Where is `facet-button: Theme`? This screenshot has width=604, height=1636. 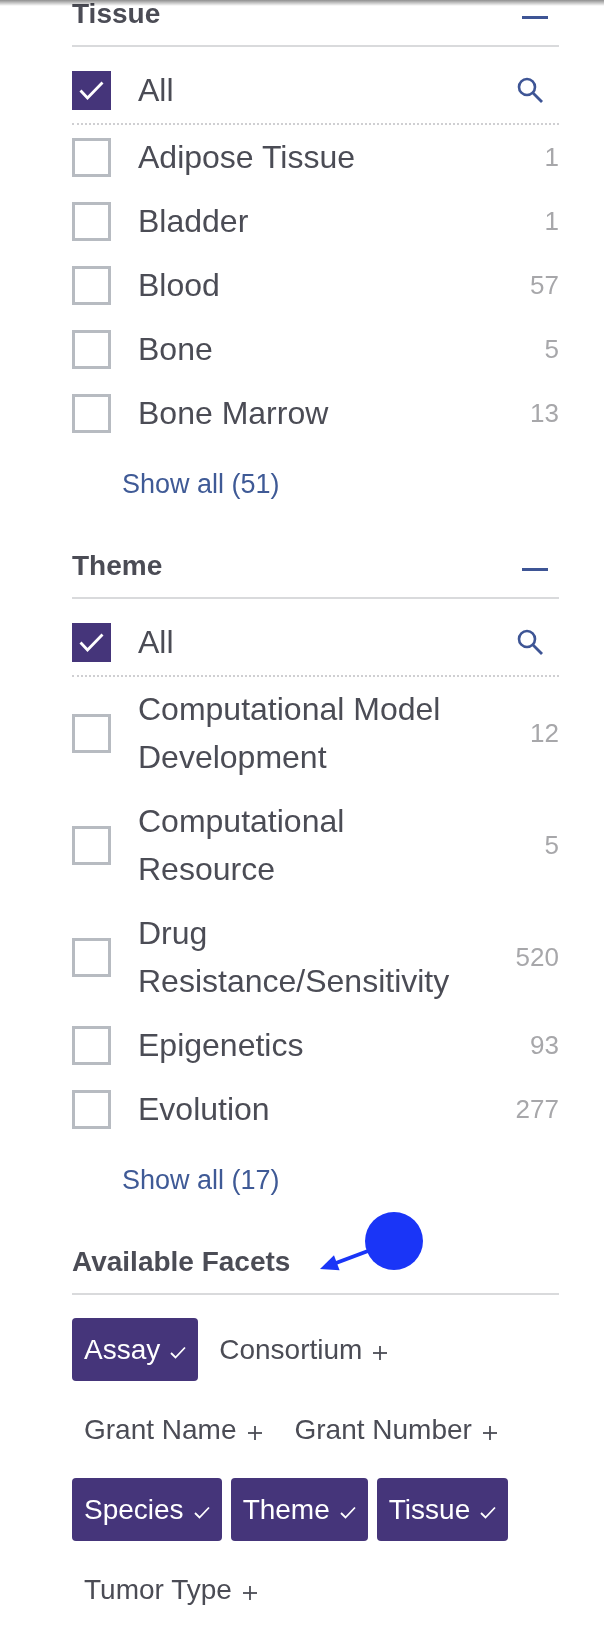 facet-button: Theme is located at coordinates (299, 1509).